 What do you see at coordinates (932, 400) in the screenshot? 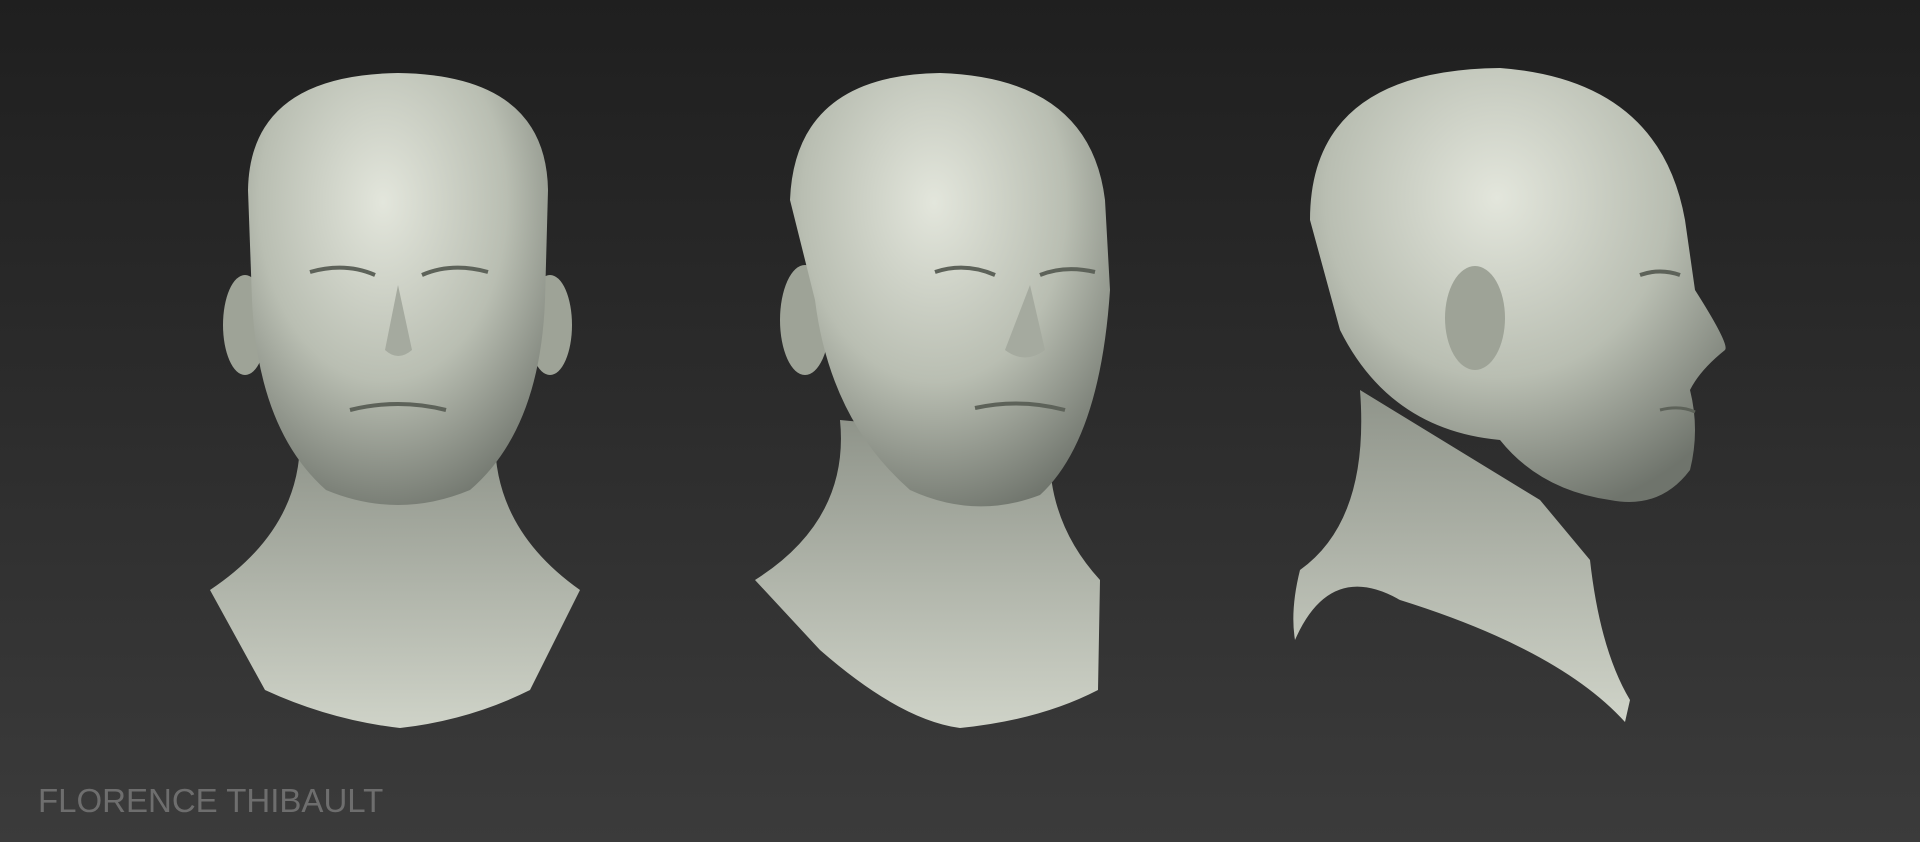
I see `head-three-quarter-view` at bounding box center [932, 400].